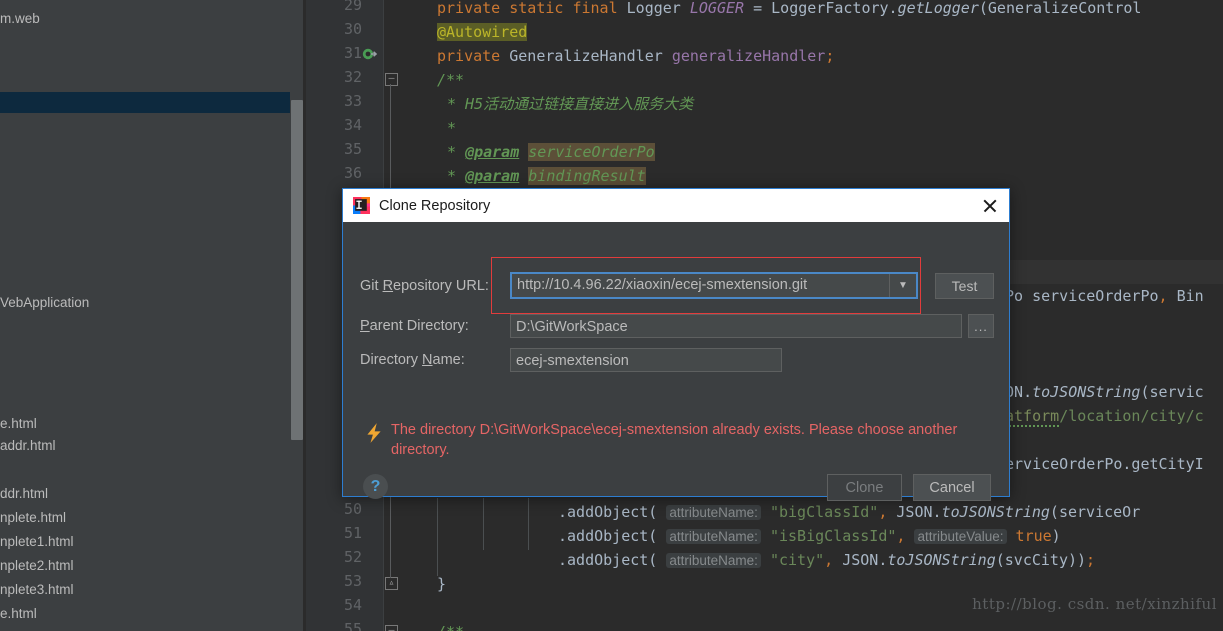 This screenshot has width=1223, height=631. I want to click on tree-item-label: m.web, so click(20, 18).